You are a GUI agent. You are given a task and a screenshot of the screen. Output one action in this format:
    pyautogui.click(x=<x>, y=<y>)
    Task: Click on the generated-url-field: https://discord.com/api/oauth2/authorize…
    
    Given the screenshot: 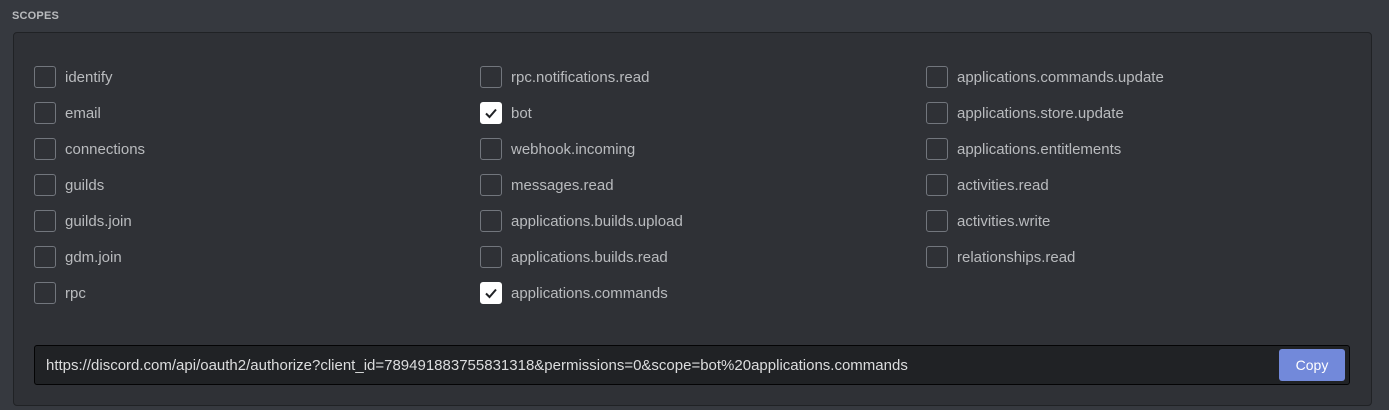 What is the action you would take?
    pyautogui.click(x=692, y=365)
    